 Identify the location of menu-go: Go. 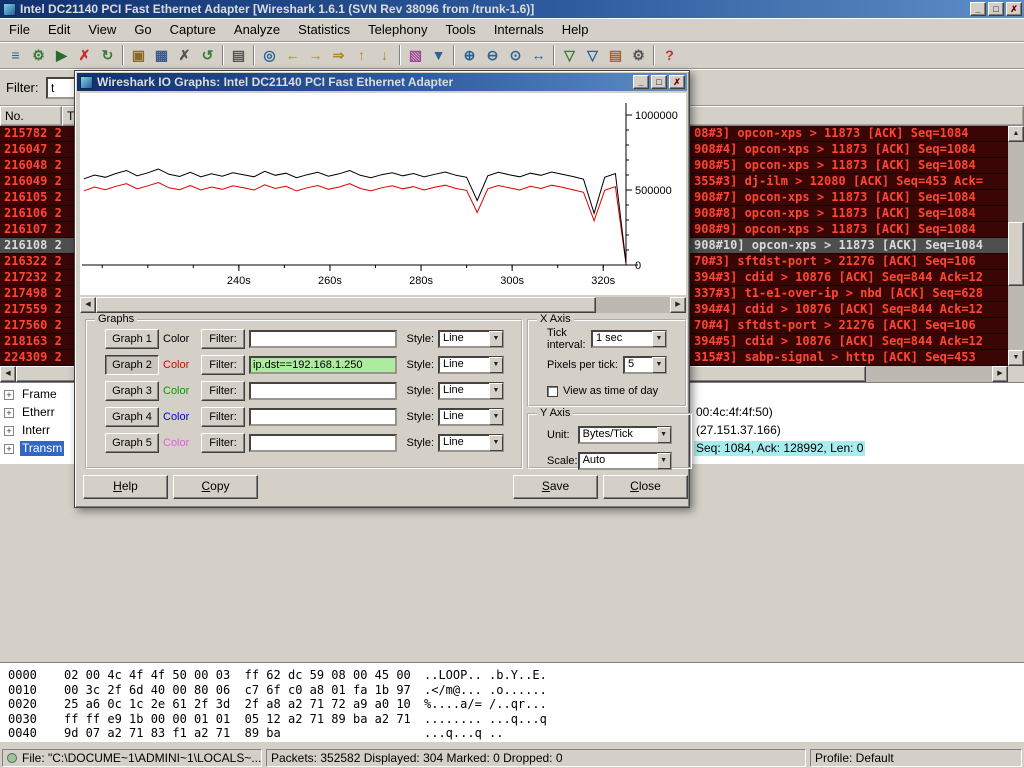
(142, 29).